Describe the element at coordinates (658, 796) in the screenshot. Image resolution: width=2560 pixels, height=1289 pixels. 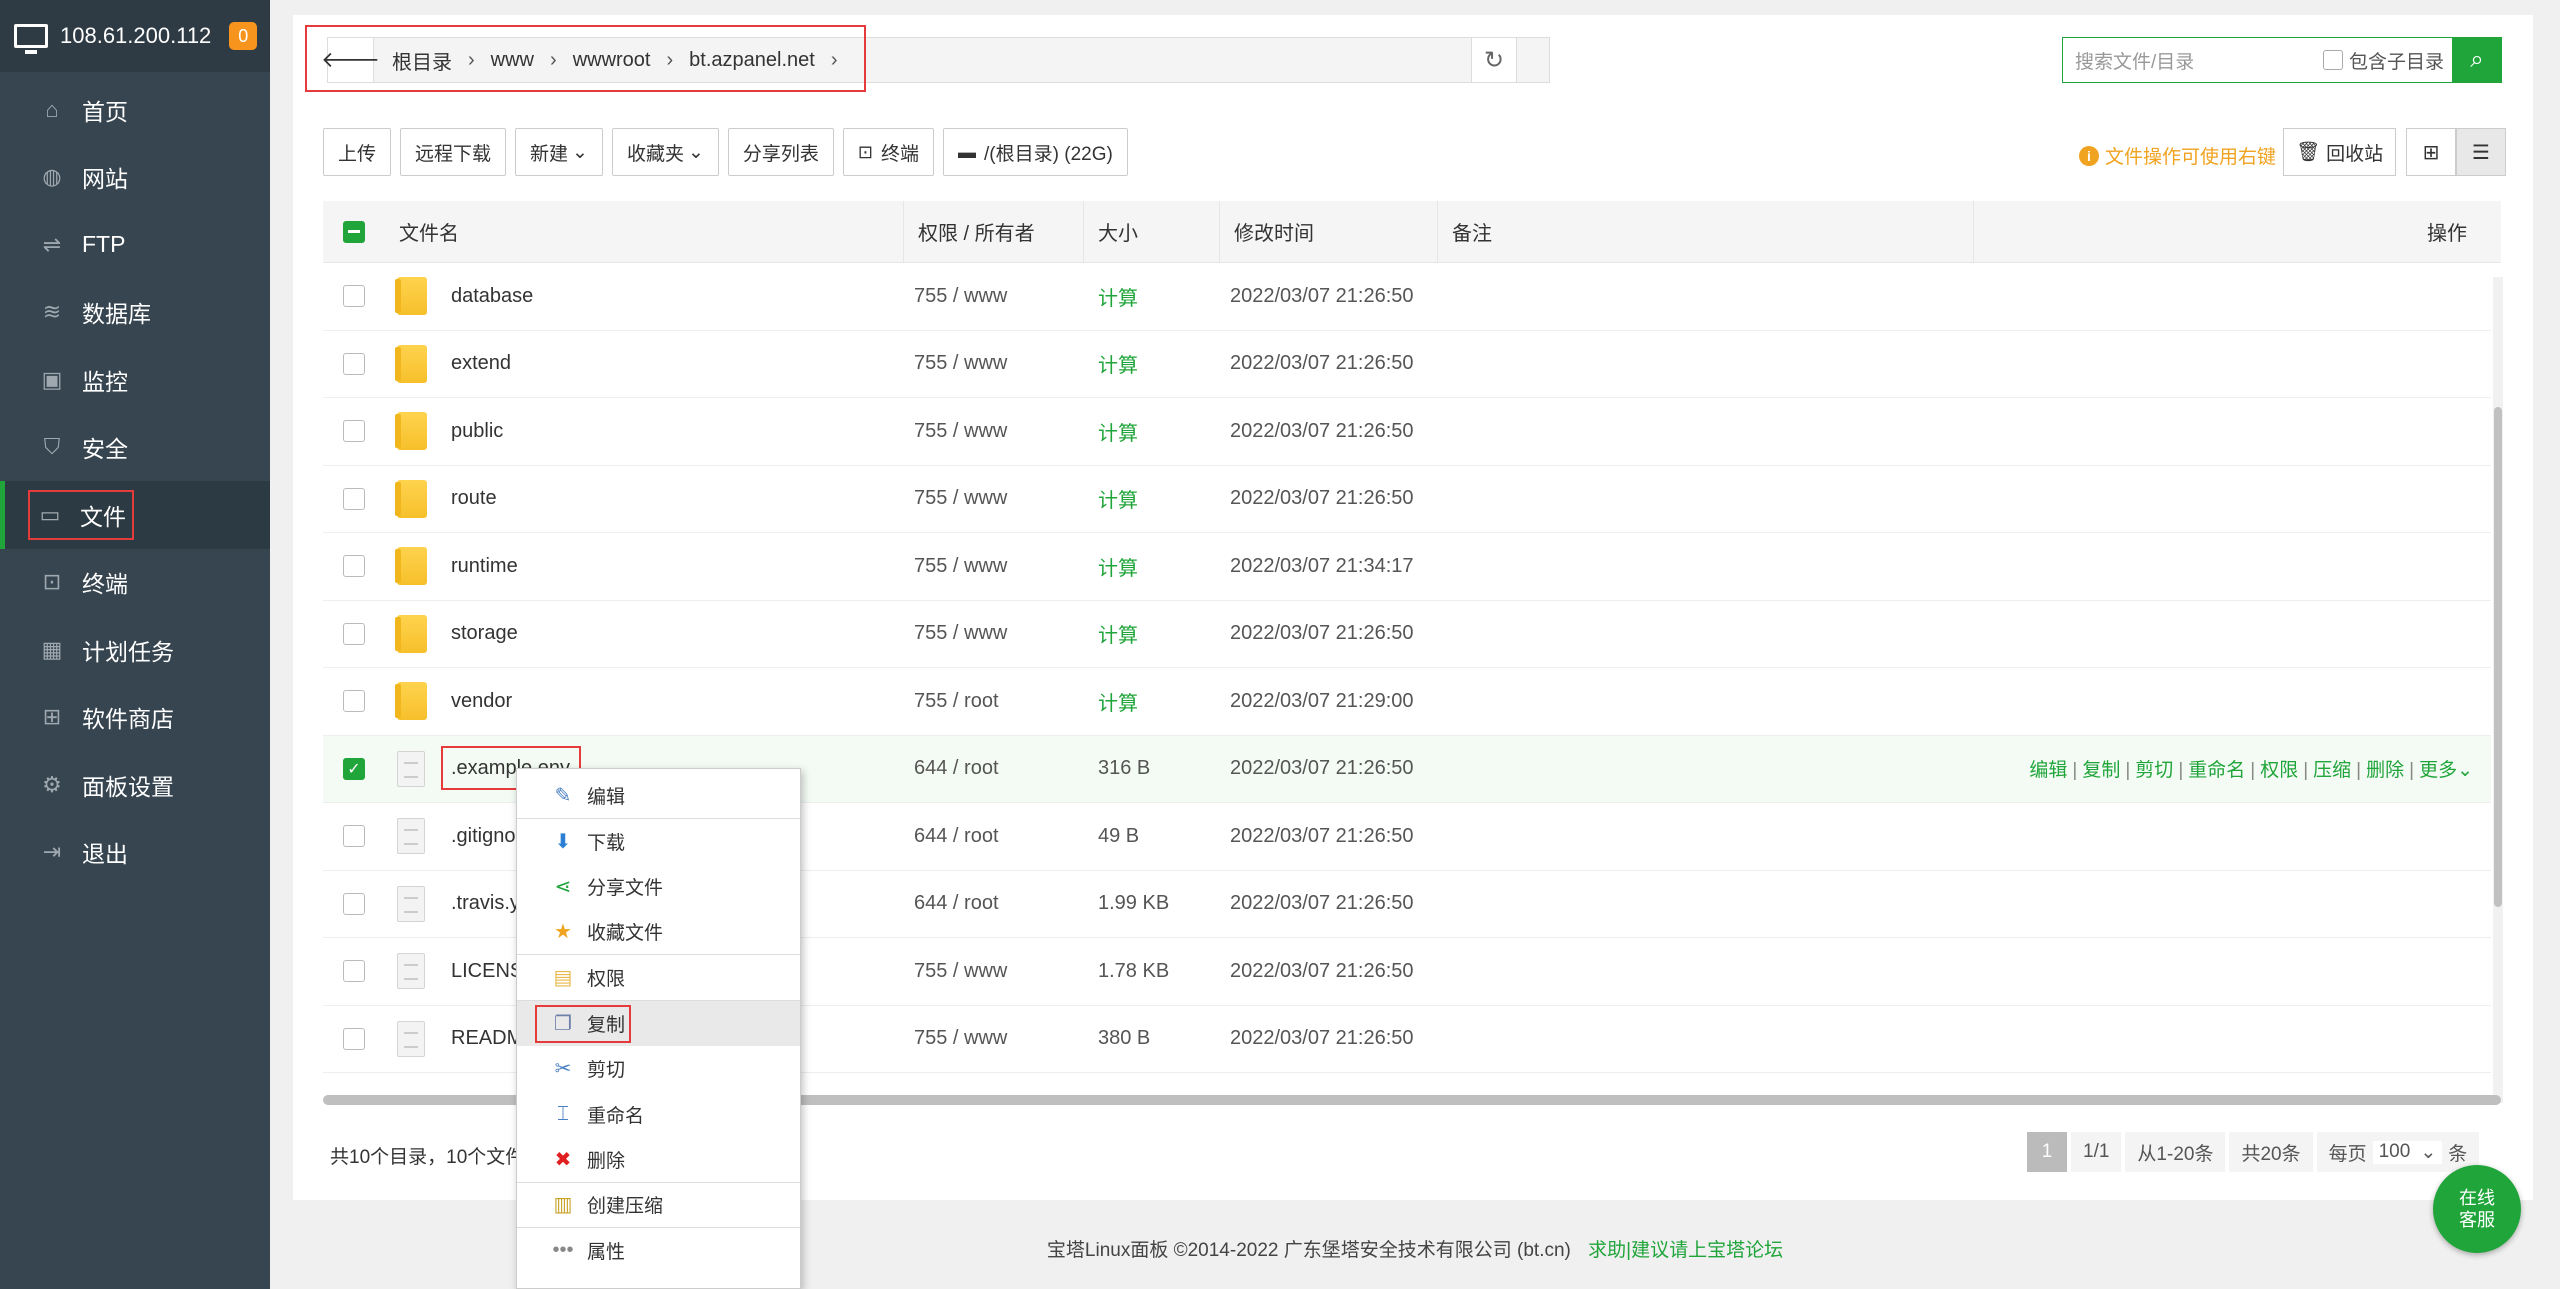
I see `context-item-0: ✎ 编辑` at that location.